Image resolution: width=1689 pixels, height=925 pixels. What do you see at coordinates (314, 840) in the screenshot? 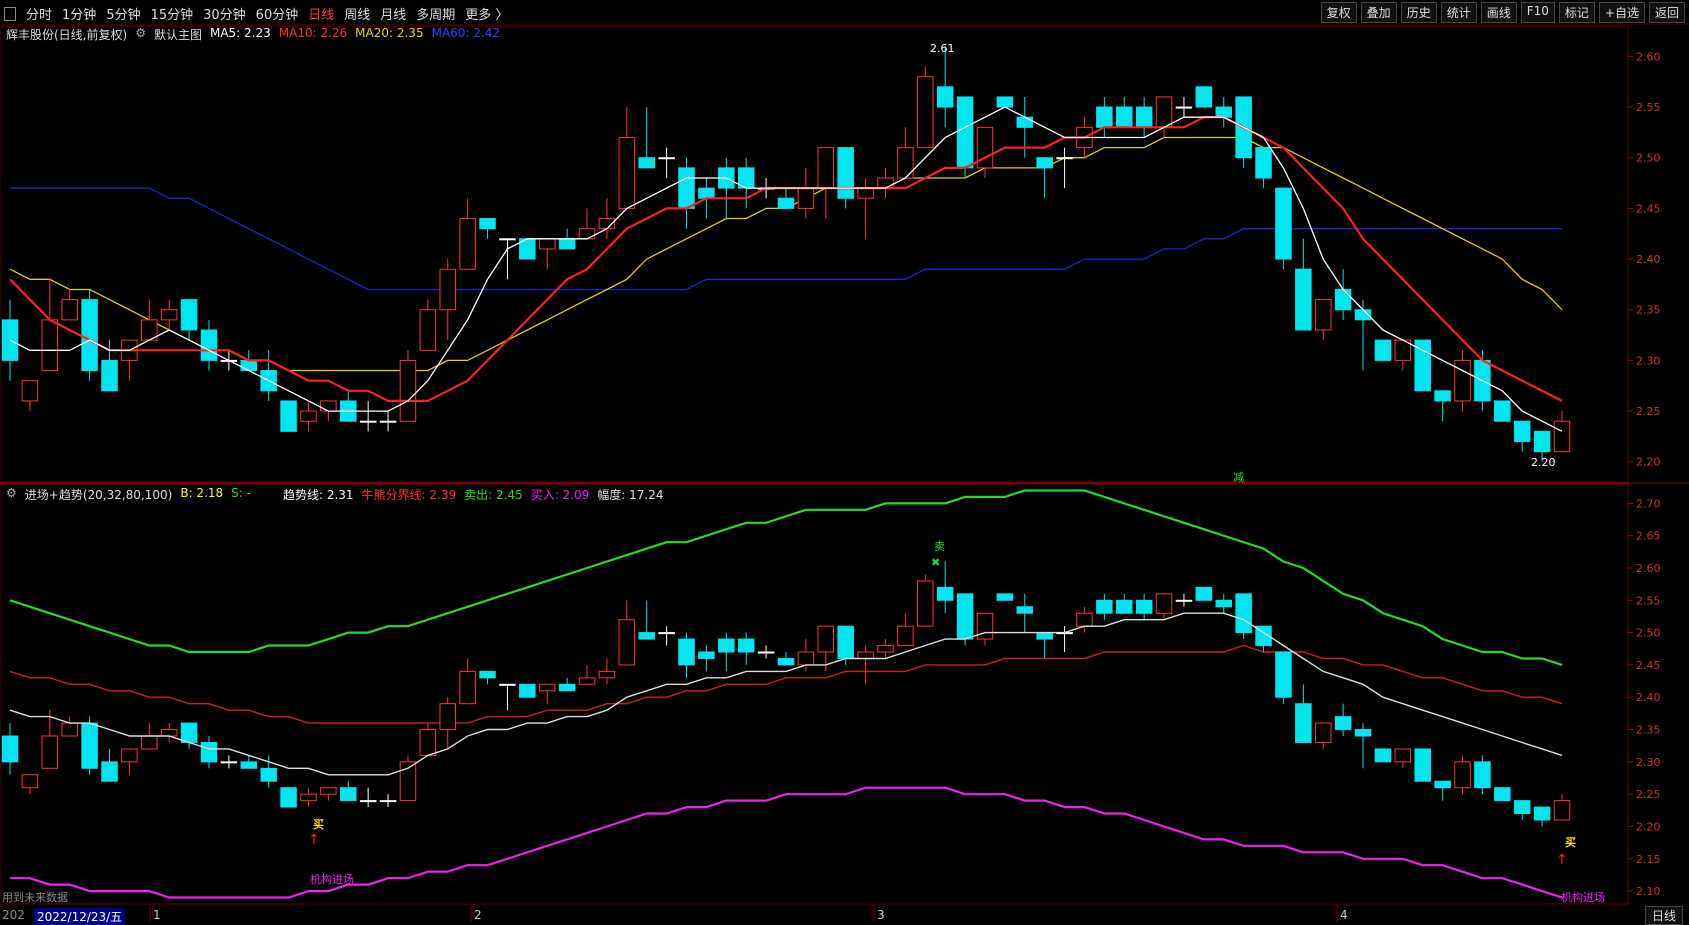
I see `buy-arrow-1-icon: ↑` at bounding box center [314, 840].